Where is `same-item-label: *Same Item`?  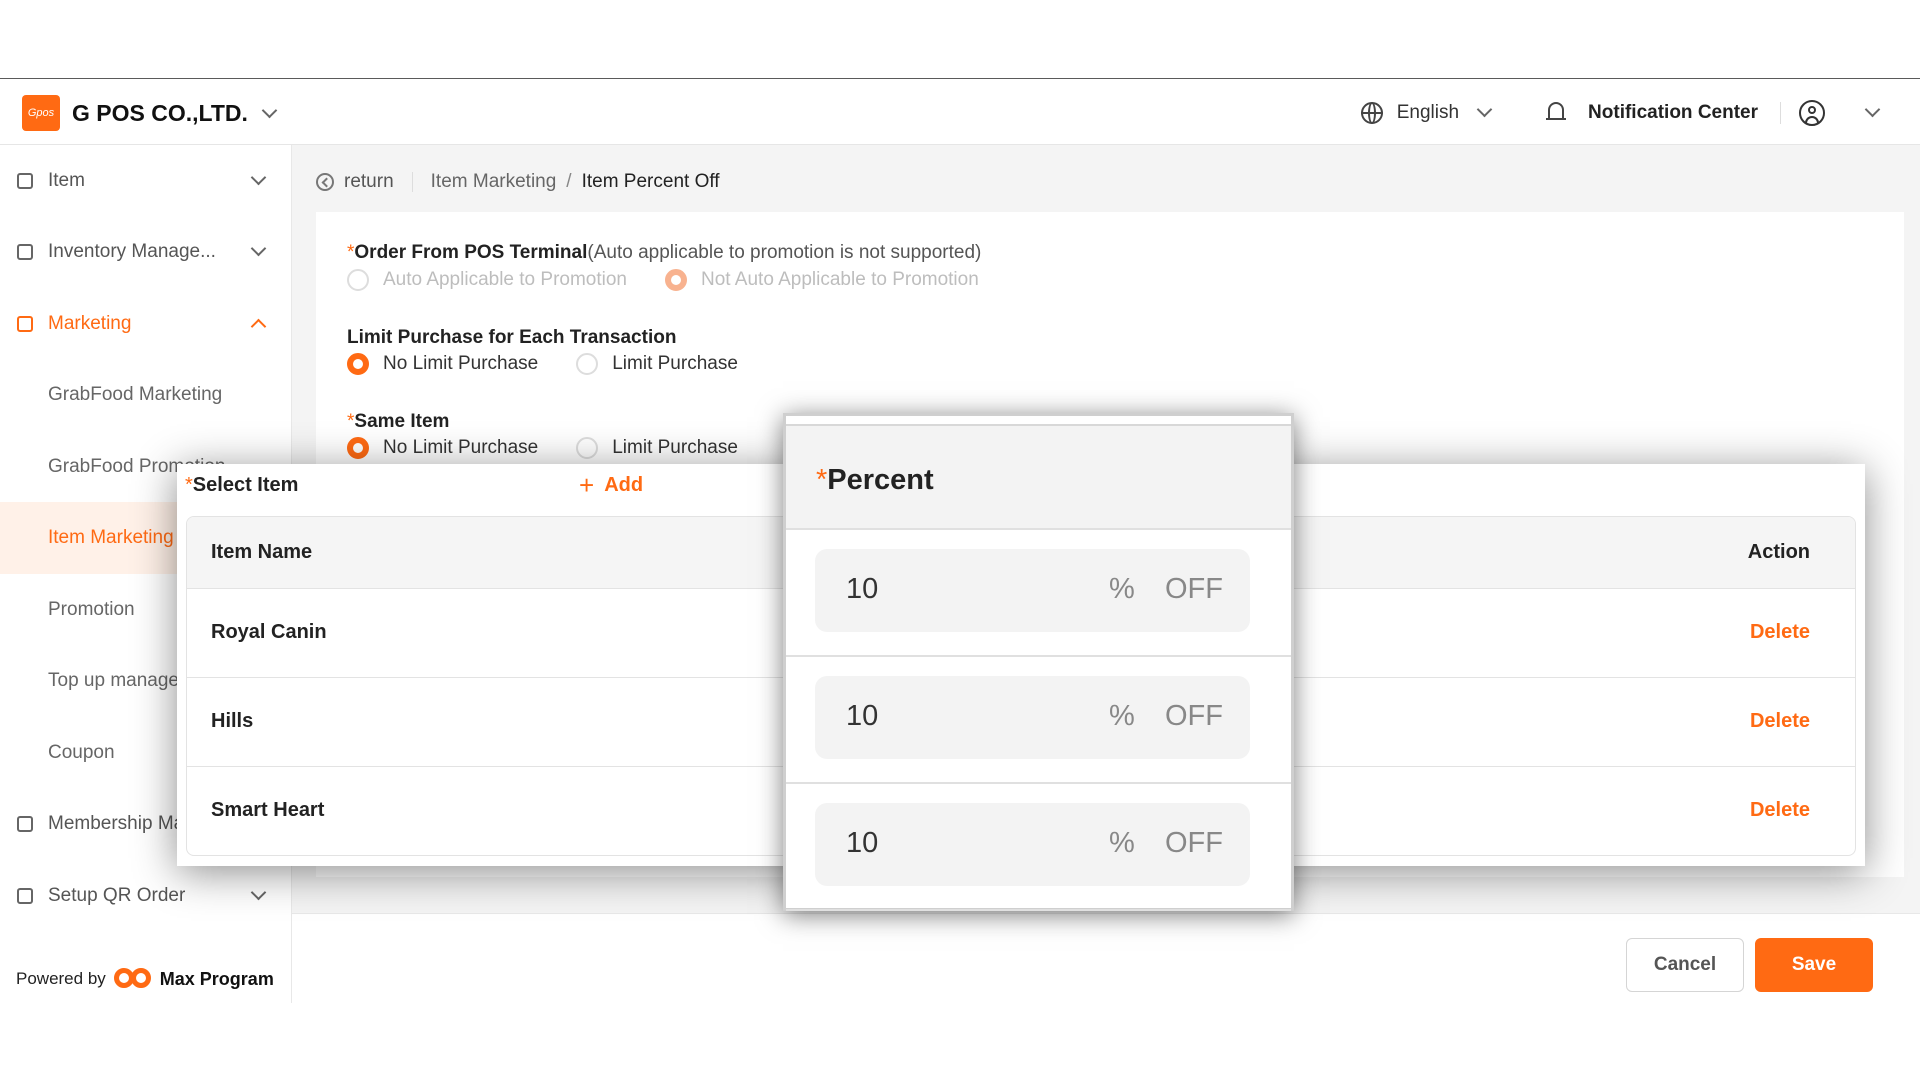 same-item-label: *Same Item is located at coordinates (398, 422).